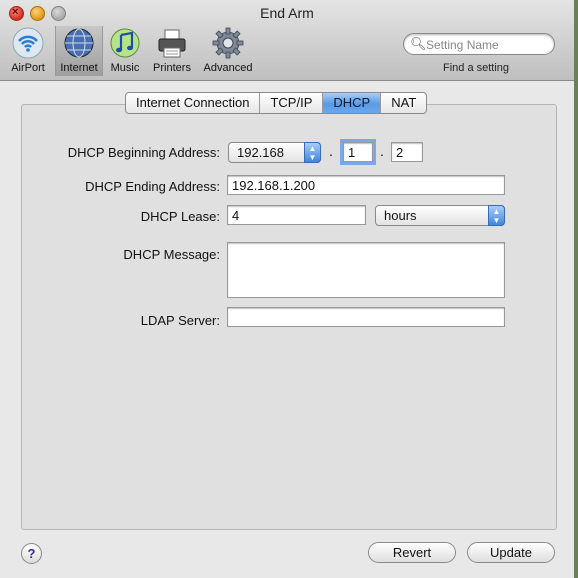 This screenshot has height=578, width=578. I want to click on toolbar-item-advanced: Advanced, so click(228, 51).